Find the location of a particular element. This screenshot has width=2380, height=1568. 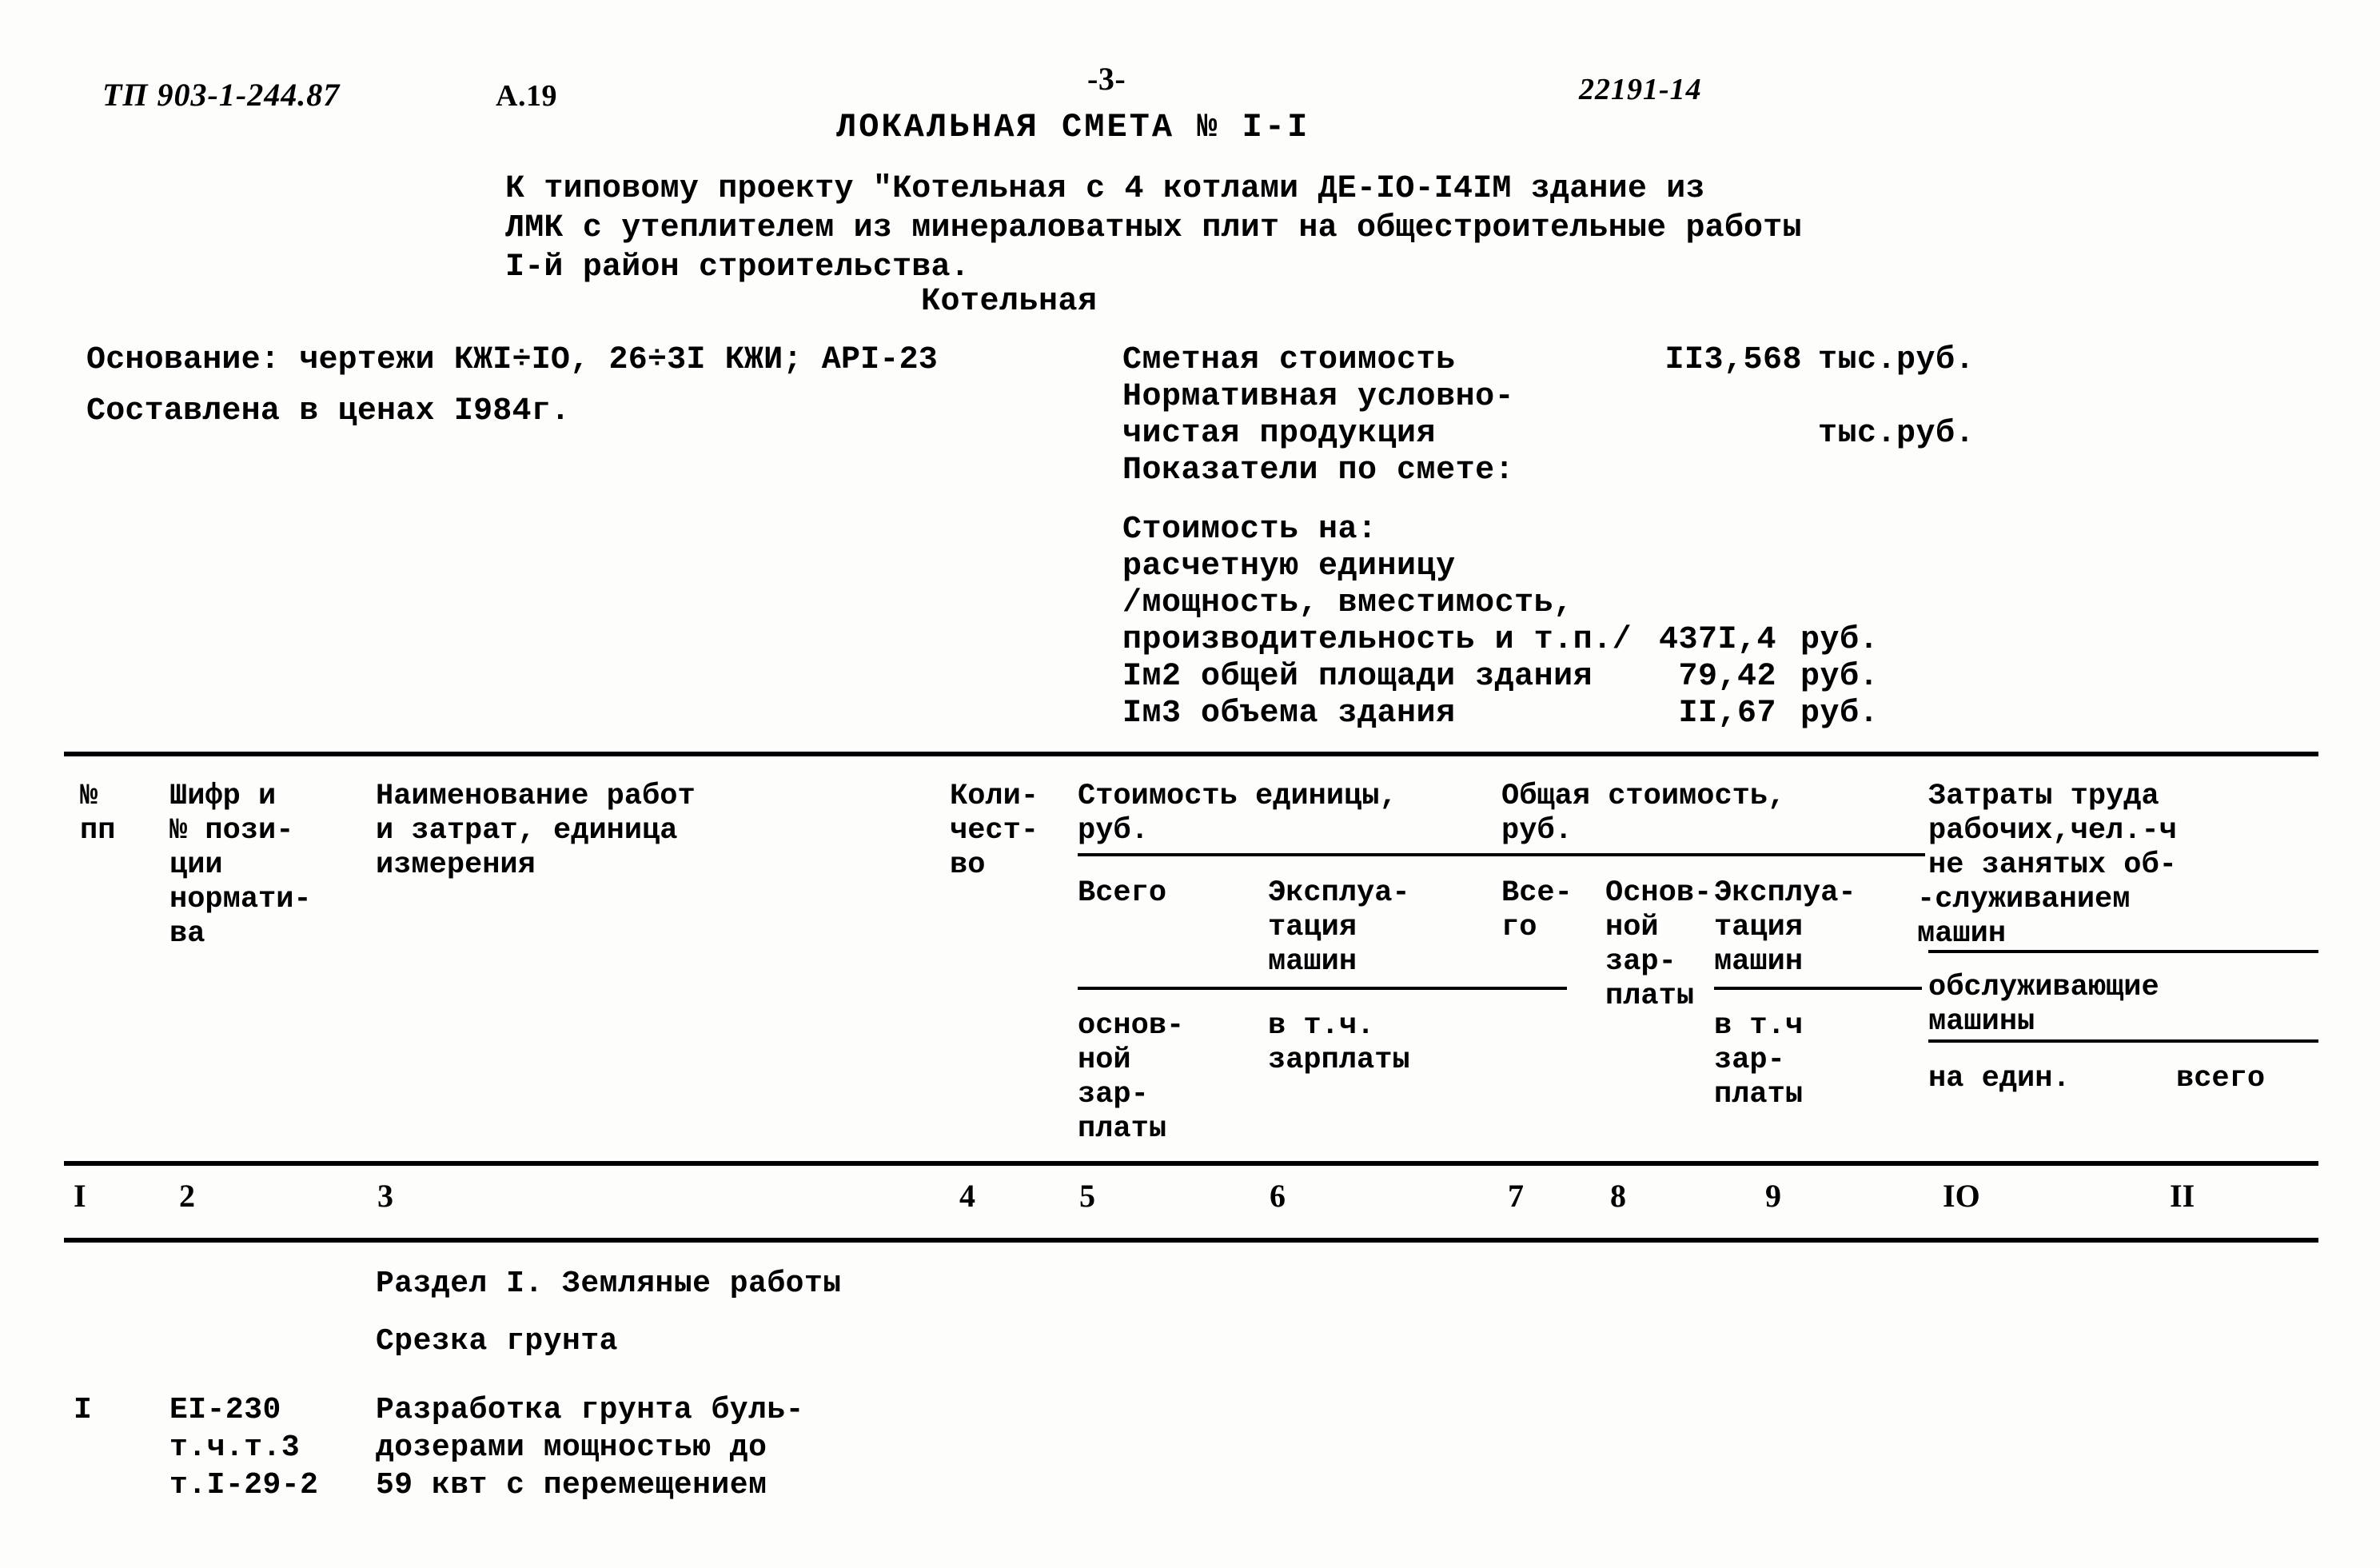

header-col-1: № пп is located at coordinates (97, 814).